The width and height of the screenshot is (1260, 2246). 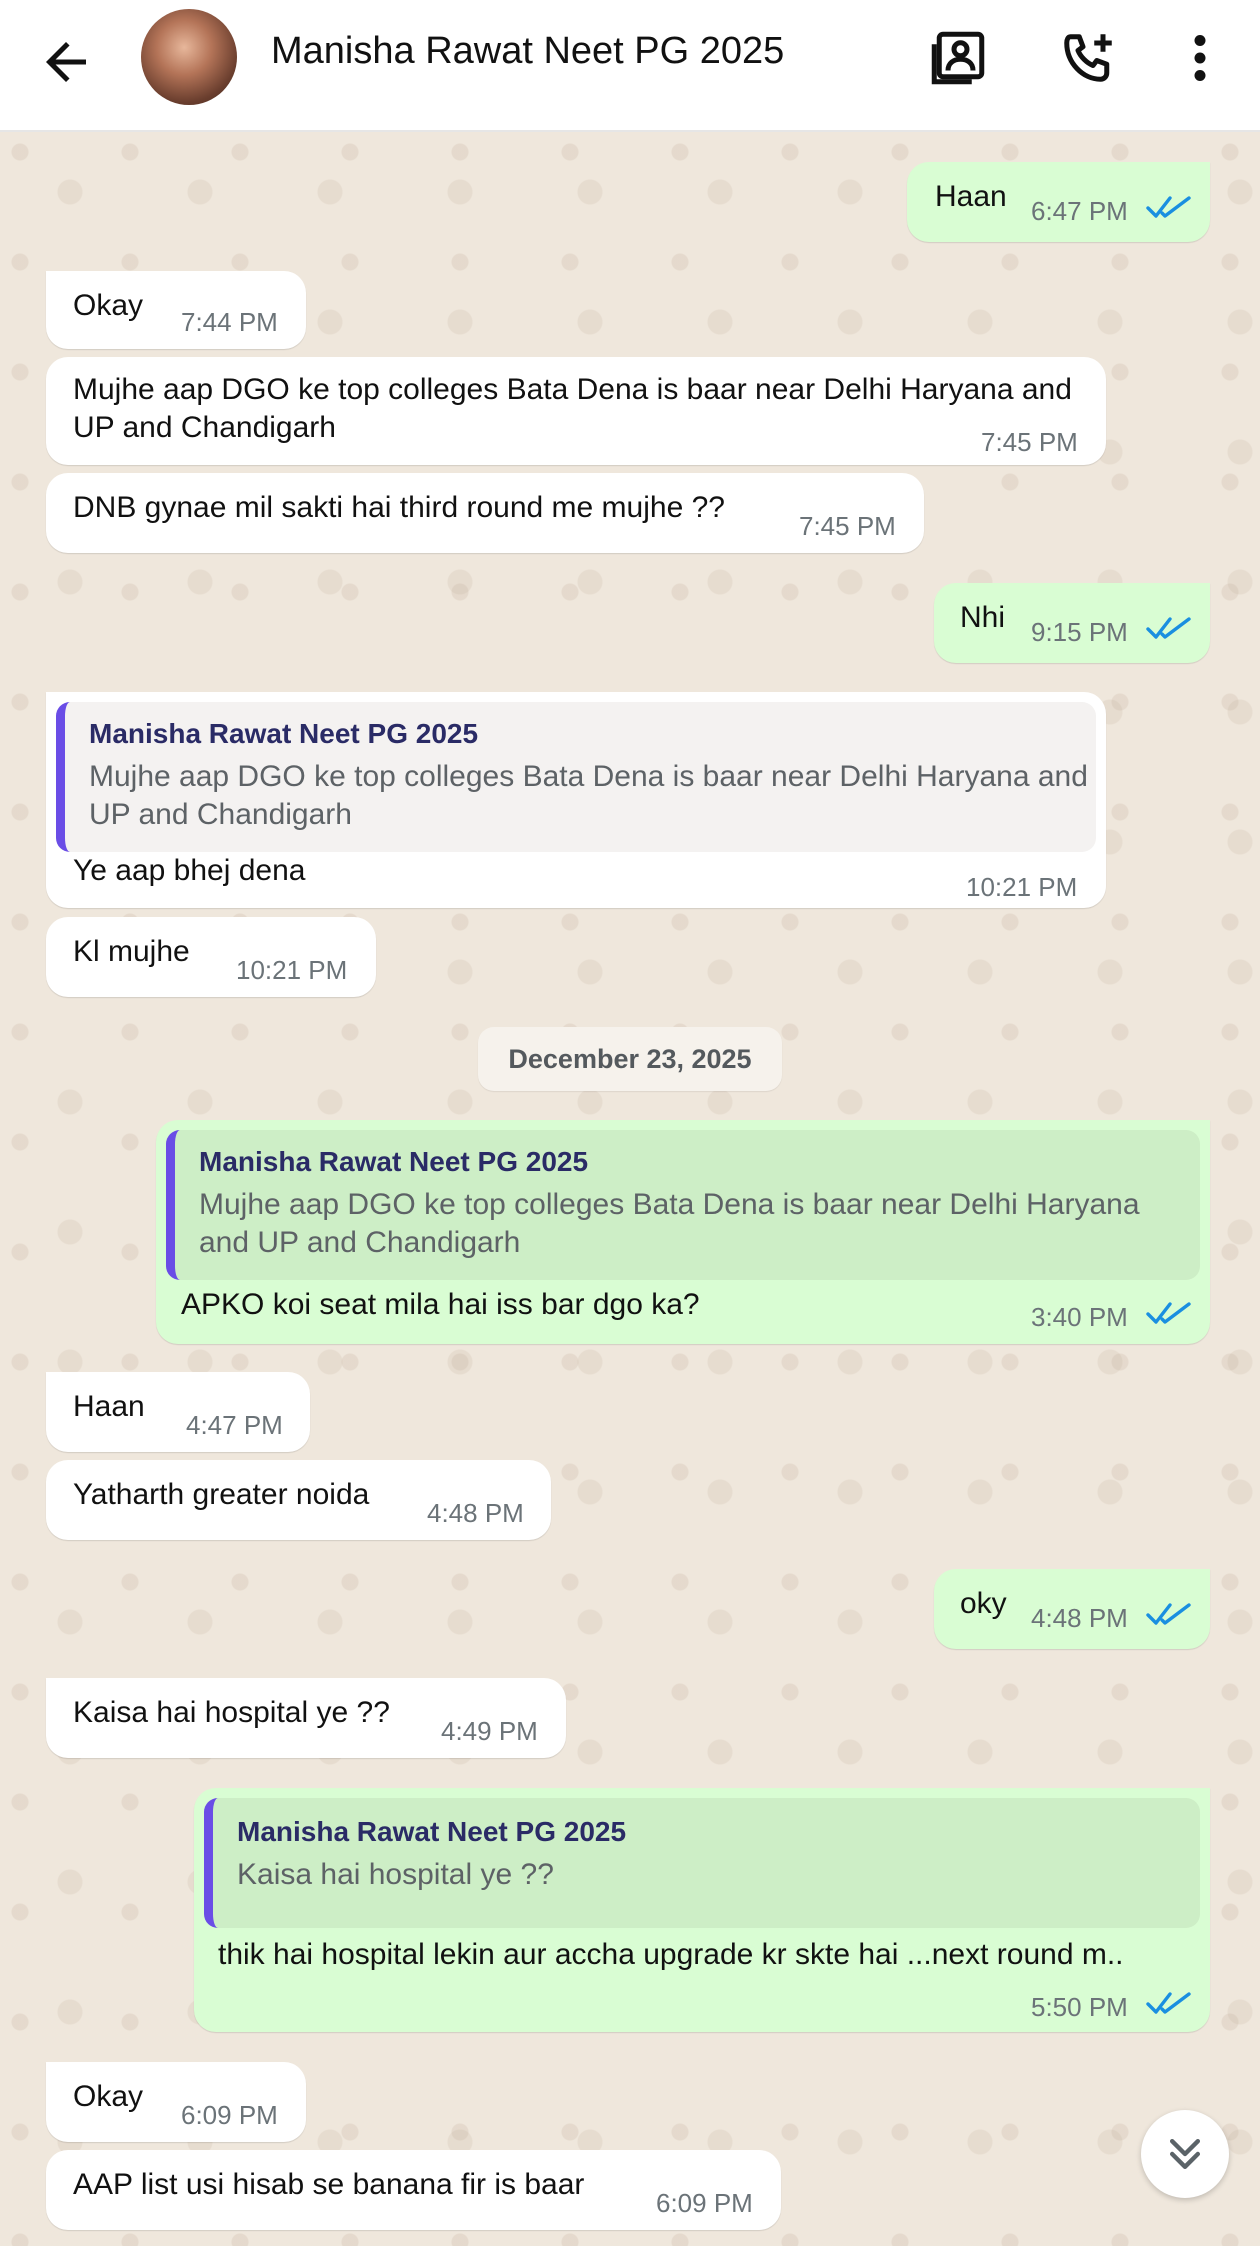 What do you see at coordinates (395, 1874) in the screenshot?
I see `quoted-text: Kaisa hai hospital ye ??` at bounding box center [395, 1874].